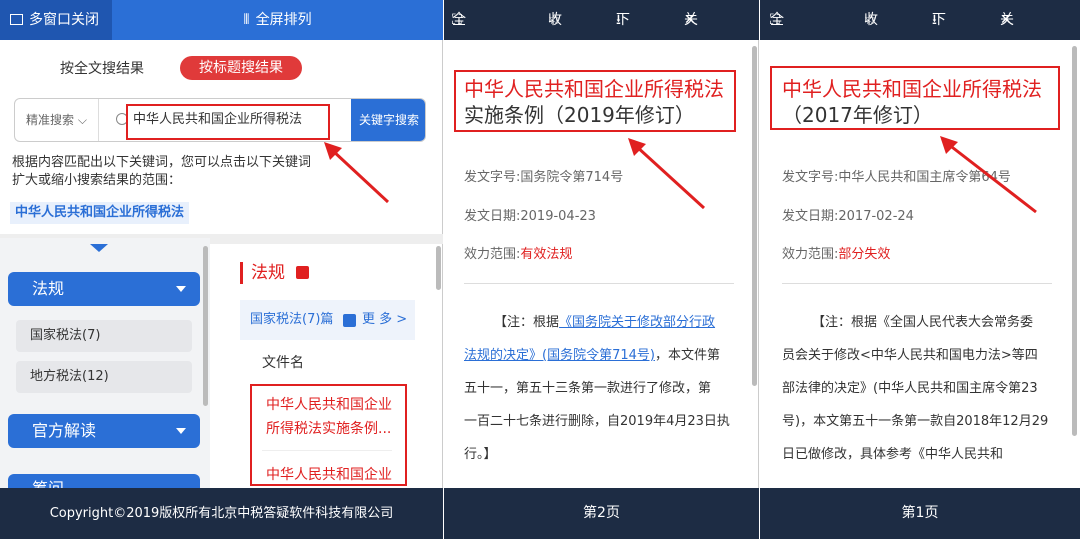 The width and height of the screenshot is (1080, 539). I want to click on doc-date: 发文日期:2017-02-24, so click(848, 216).